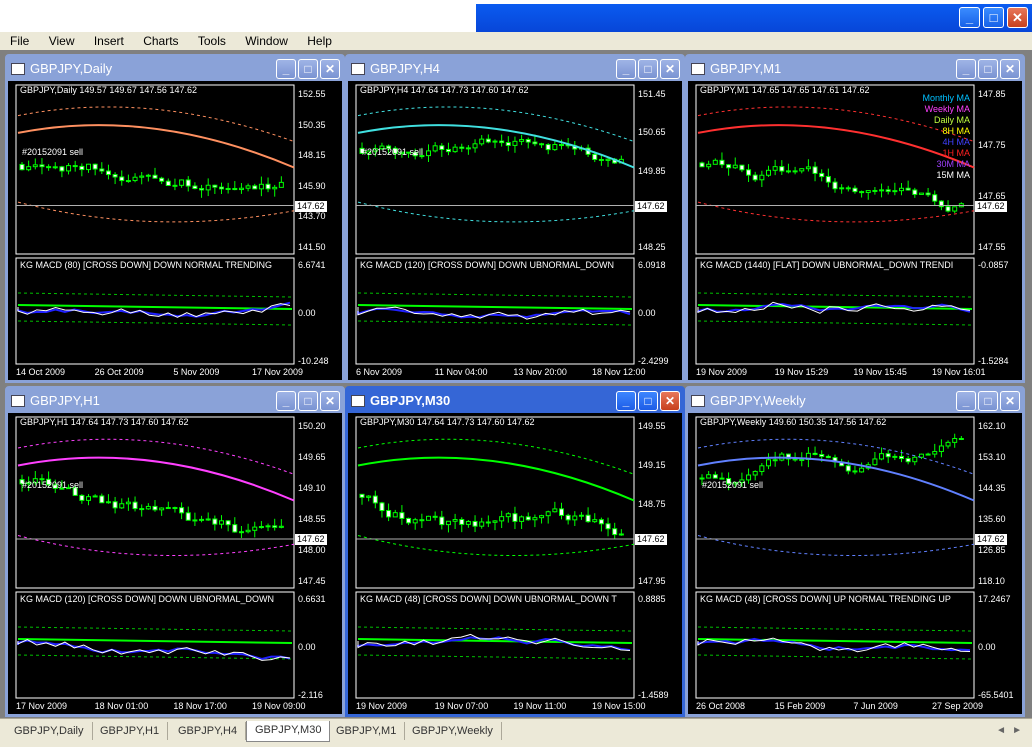 This screenshot has height=747, width=1032. I want to click on date-tick-label: 15 Feb 2009, so click(800, 706).